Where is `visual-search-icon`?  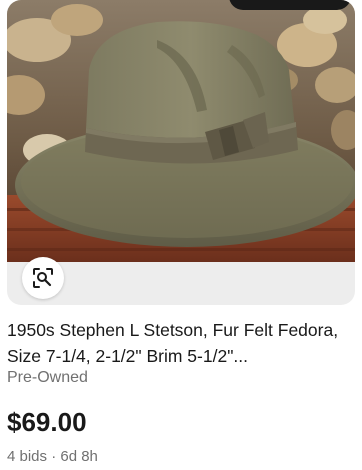
visual-search-icon is located at coordinates (43, 278).